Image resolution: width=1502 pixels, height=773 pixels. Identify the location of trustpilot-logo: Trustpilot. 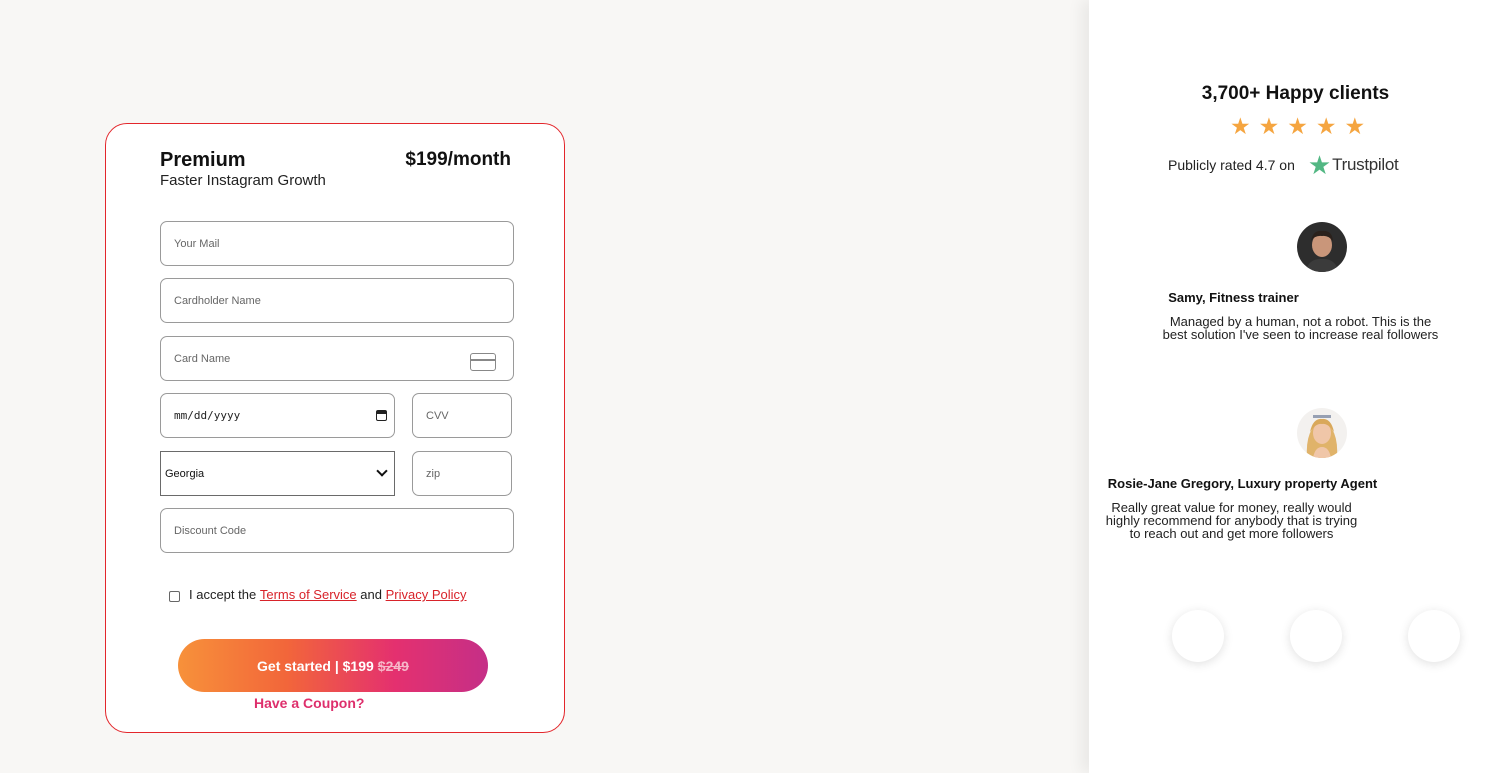
(1365, 164).